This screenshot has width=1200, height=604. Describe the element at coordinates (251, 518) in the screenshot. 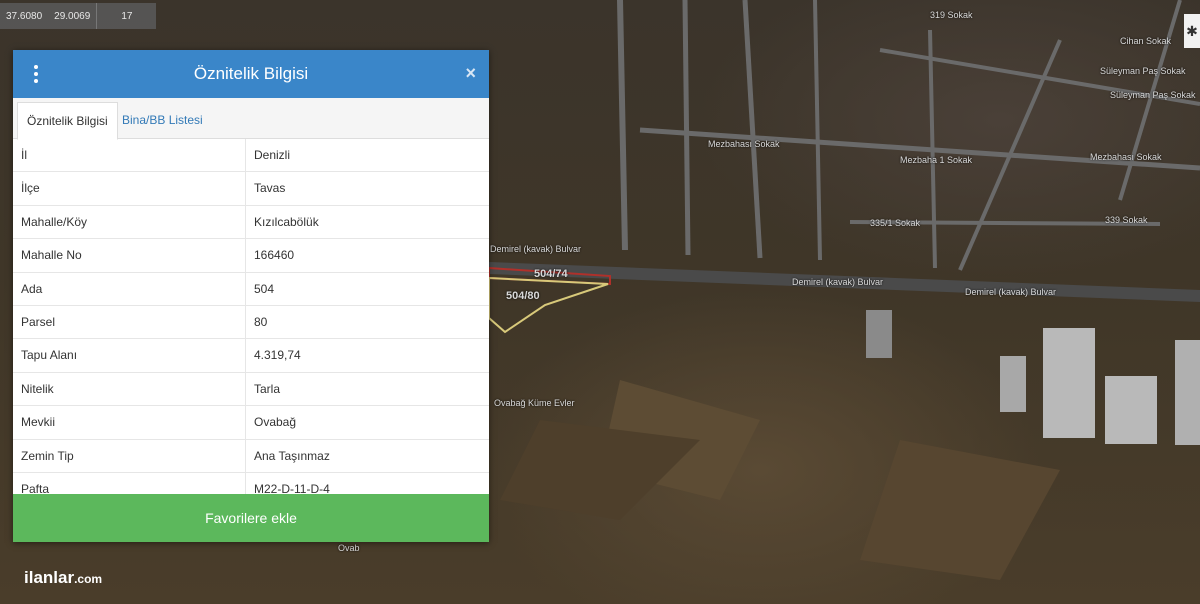

I see `add-favorites-button: Favorilere ekle` at that location.